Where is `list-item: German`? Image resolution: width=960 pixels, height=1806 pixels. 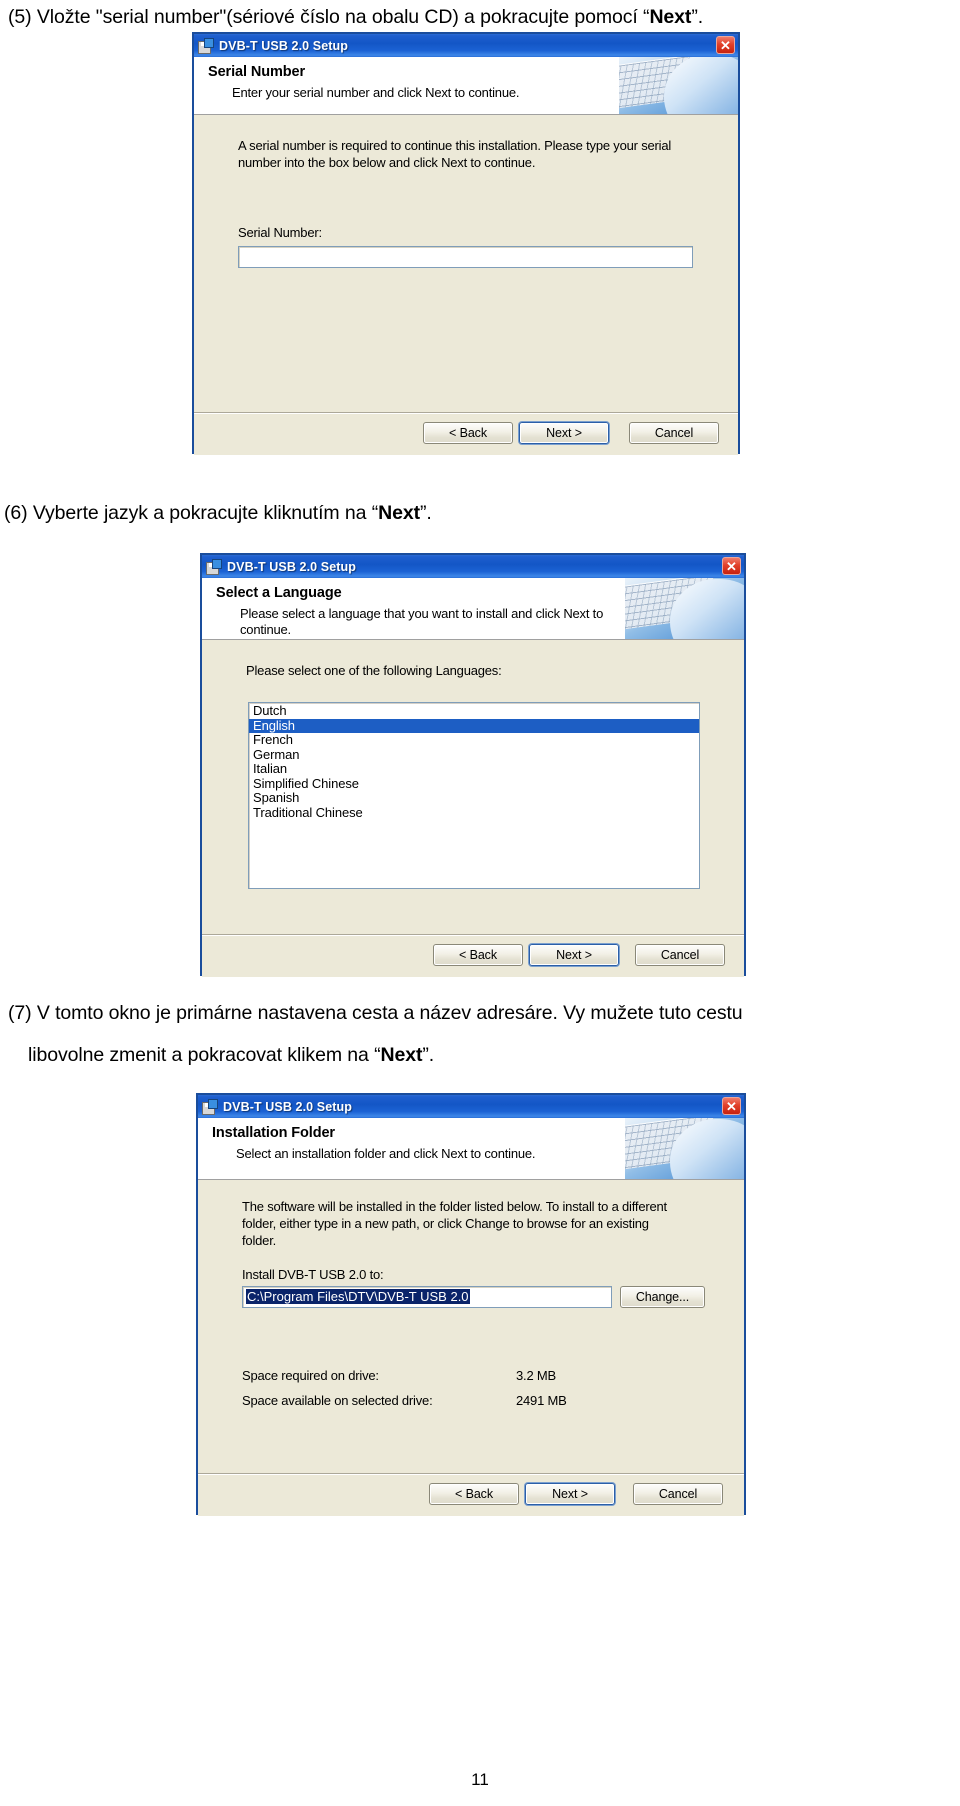 list-item: German is located at coordinates (474, 755).